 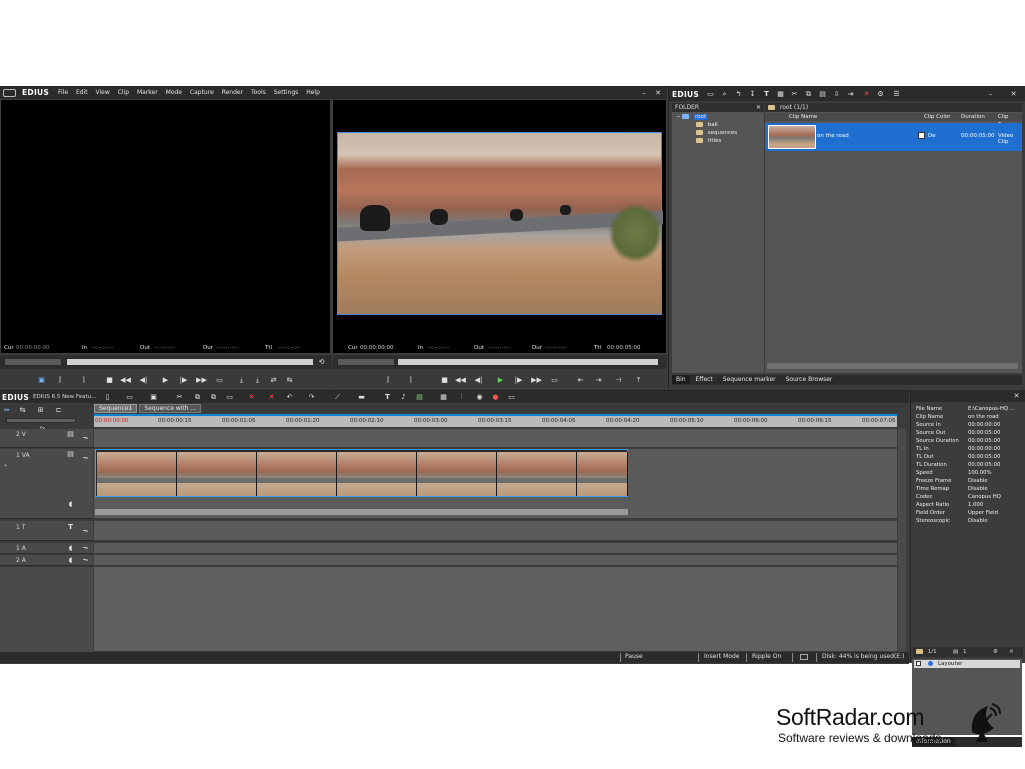 I want to click on tab-sequence1: Sequence1, so click(x=116, y=408).